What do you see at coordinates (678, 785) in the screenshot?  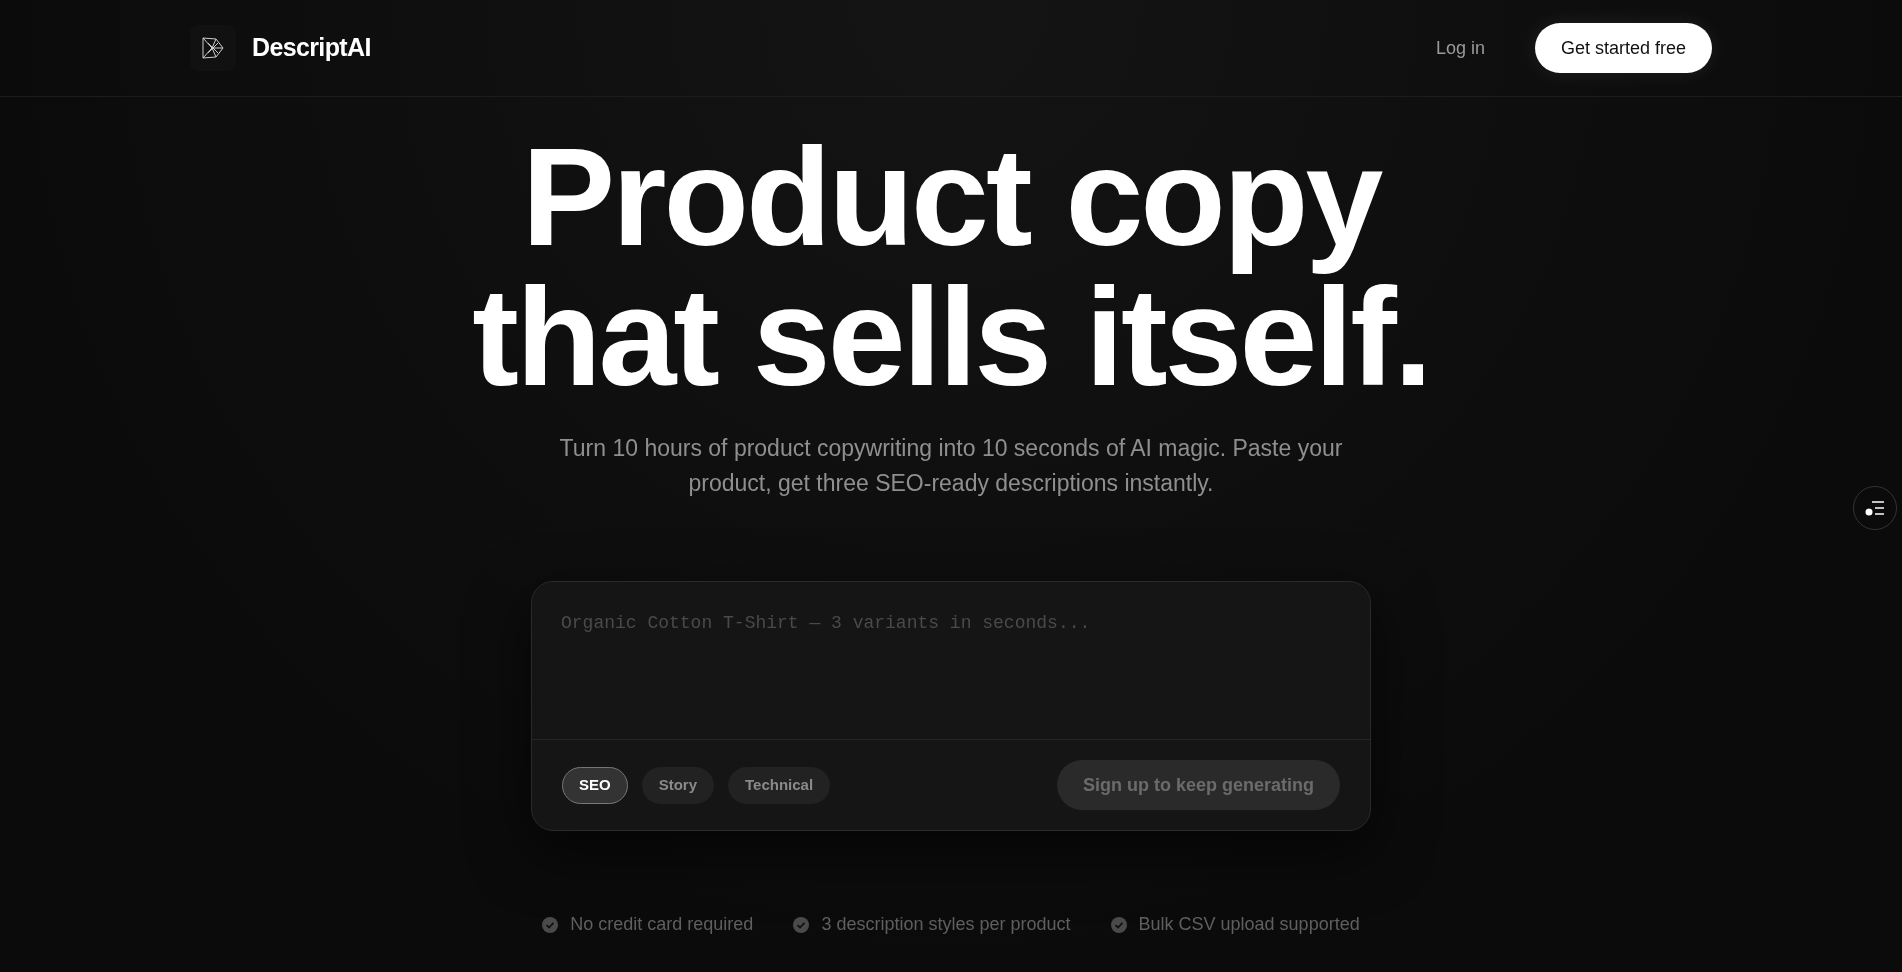 I see `style-chip: Story` at bounding box center [678, 785].